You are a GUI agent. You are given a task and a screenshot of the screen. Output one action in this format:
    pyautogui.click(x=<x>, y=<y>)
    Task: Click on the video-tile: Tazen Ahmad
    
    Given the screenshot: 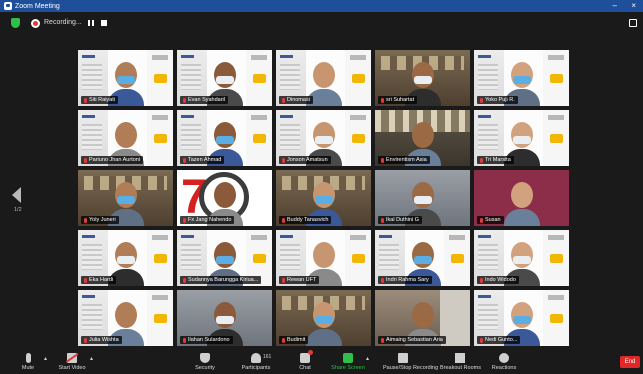 What is the action you would take?
    pyautogui.click(x=224, y=138)
    